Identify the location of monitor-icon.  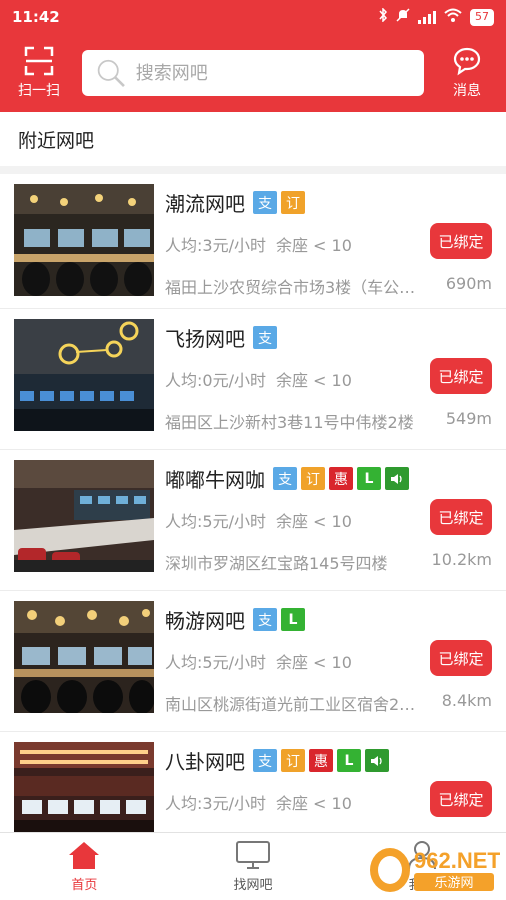
(253, 855).